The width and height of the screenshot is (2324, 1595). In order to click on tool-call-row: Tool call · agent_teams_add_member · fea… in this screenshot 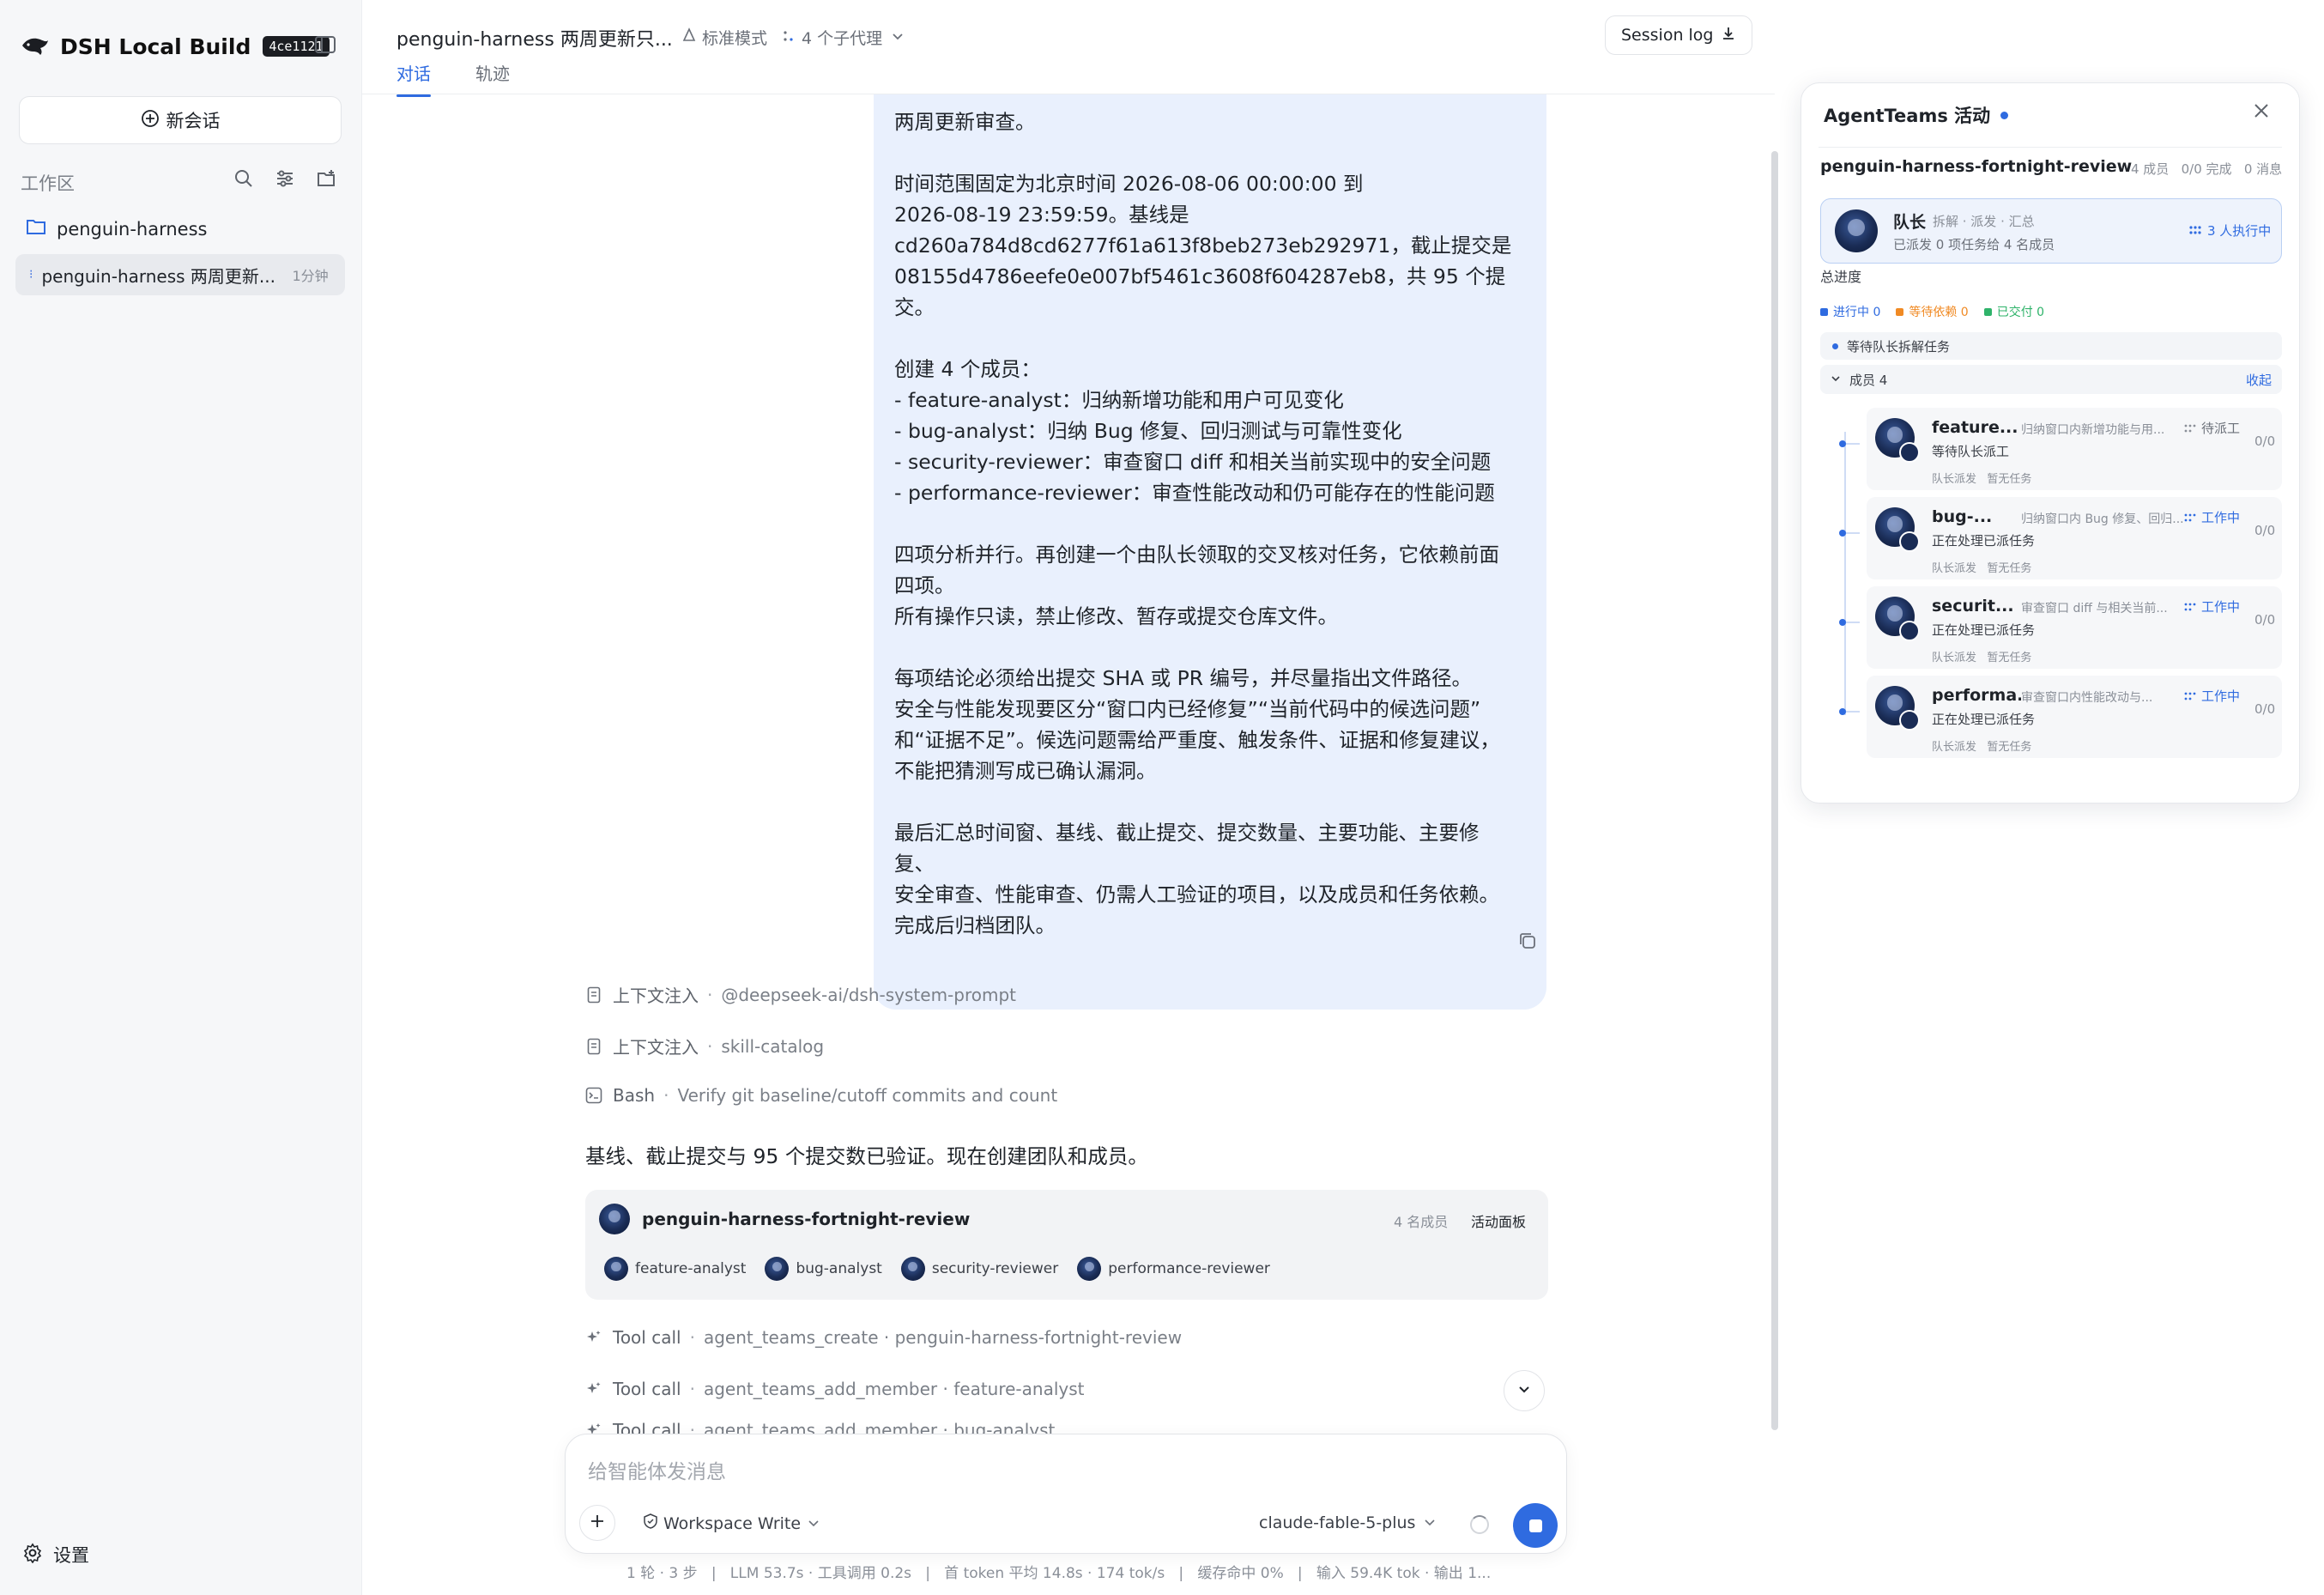, I will do `click(835, 1389)`.